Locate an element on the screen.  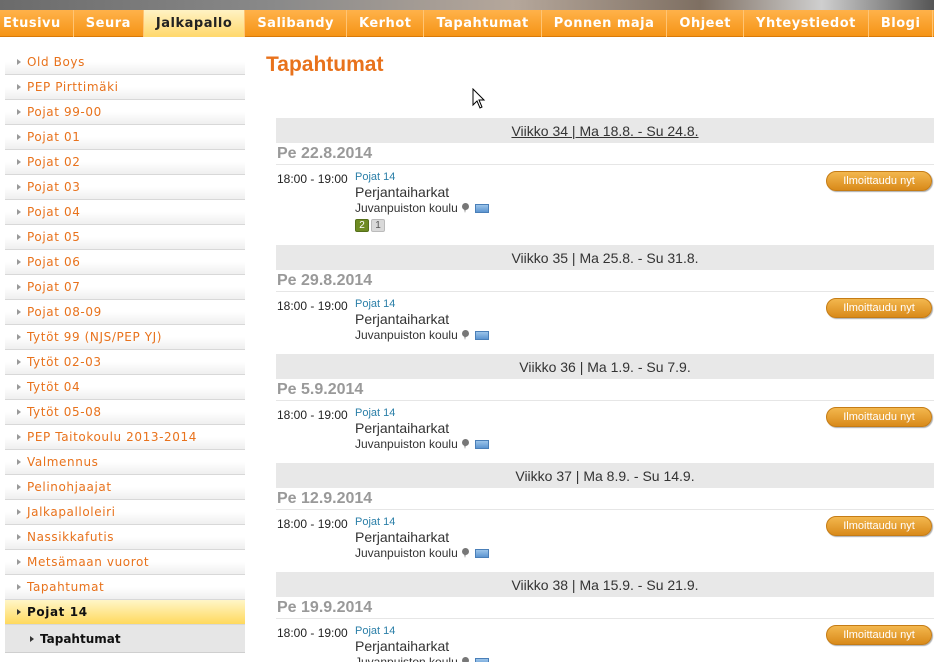
week-header-label: Viikko 38 | Ma 15.9. - Su 21.9. is located at coordinates (605, 584).